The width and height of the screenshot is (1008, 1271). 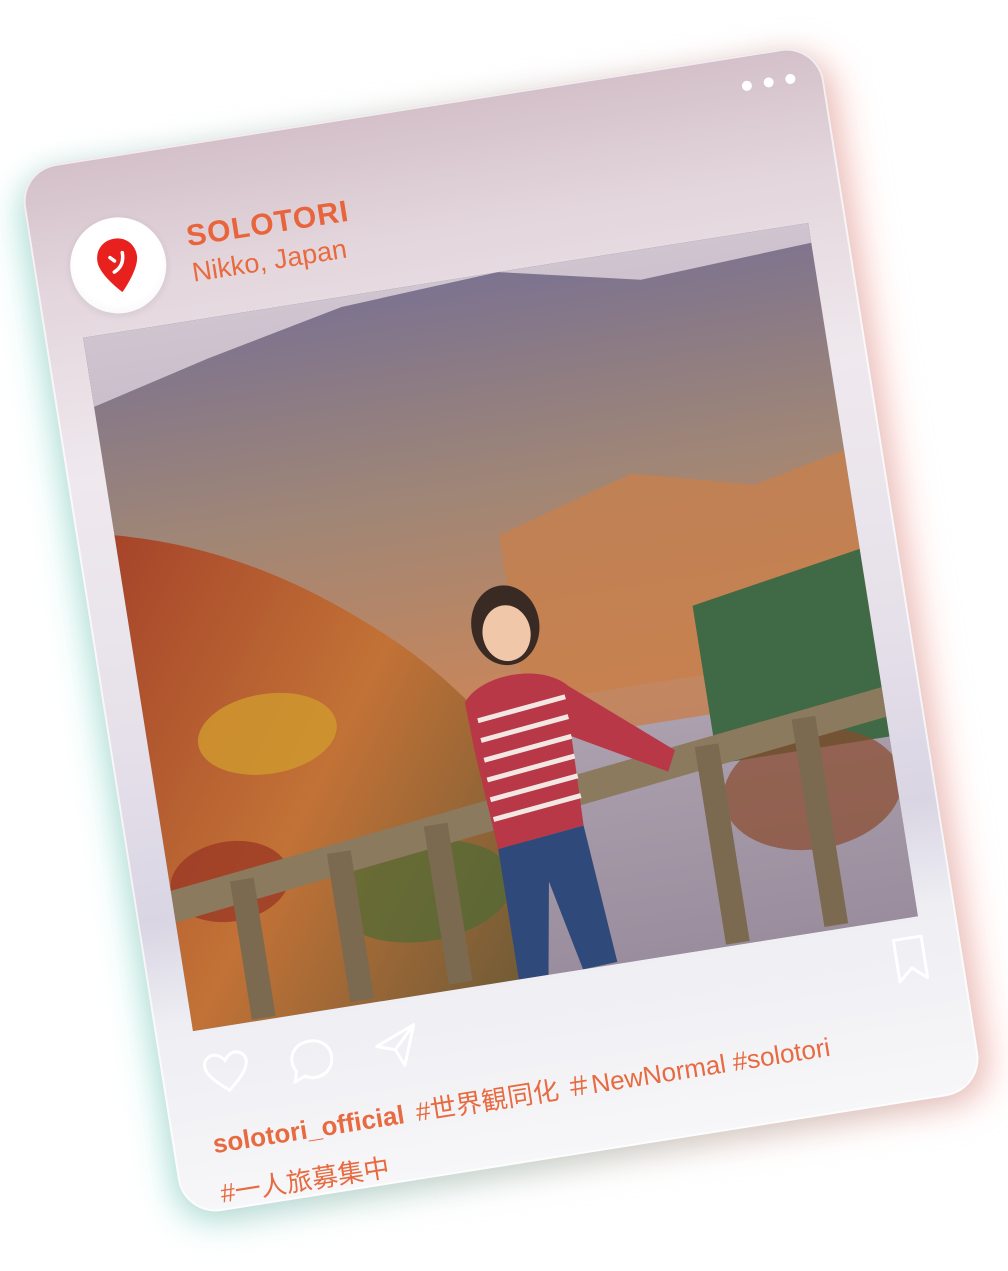 I want to click on header-text: SOLOTORI Nikko, Japan, so click(x=270, y=241).